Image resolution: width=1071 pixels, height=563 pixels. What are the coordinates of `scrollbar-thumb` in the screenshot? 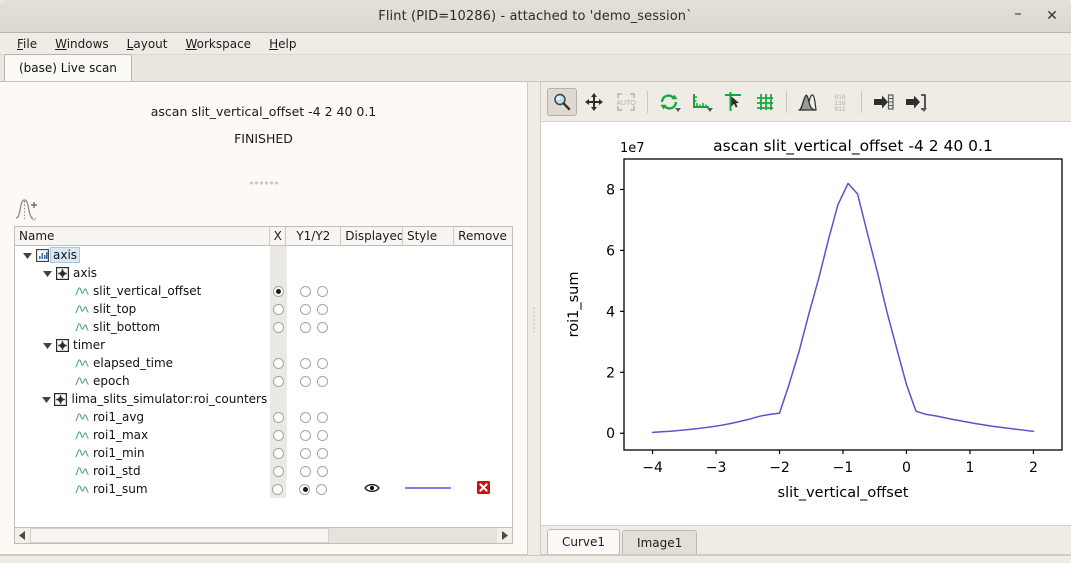 It's located at (179, 535).